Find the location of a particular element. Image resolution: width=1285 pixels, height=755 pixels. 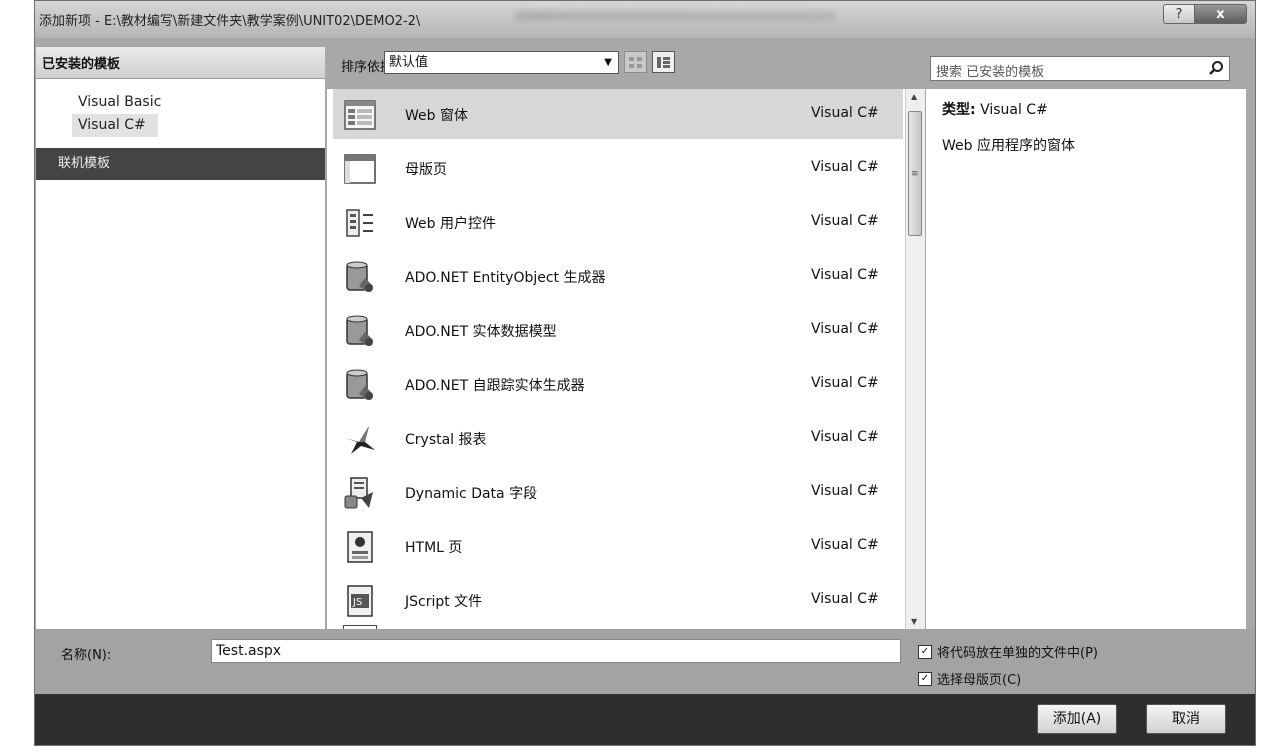

template-item-jscript-file: JS JScript 文件 Visual C# is located at coordinates (618, 600).